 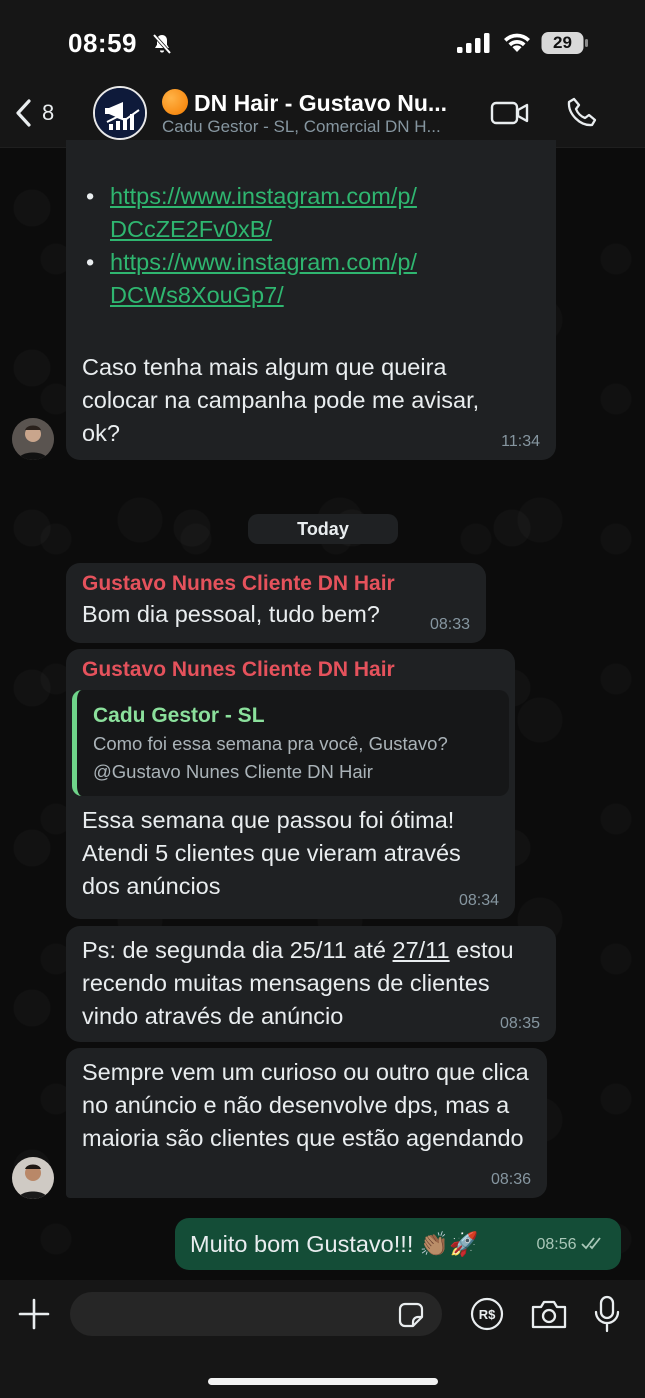 What do you see at coordinates (334, 1244) in the screenshot?
I see `message-text: Muito bom Gustavo!!! 👏🏽🚀` at bounding box center [334, 1244].